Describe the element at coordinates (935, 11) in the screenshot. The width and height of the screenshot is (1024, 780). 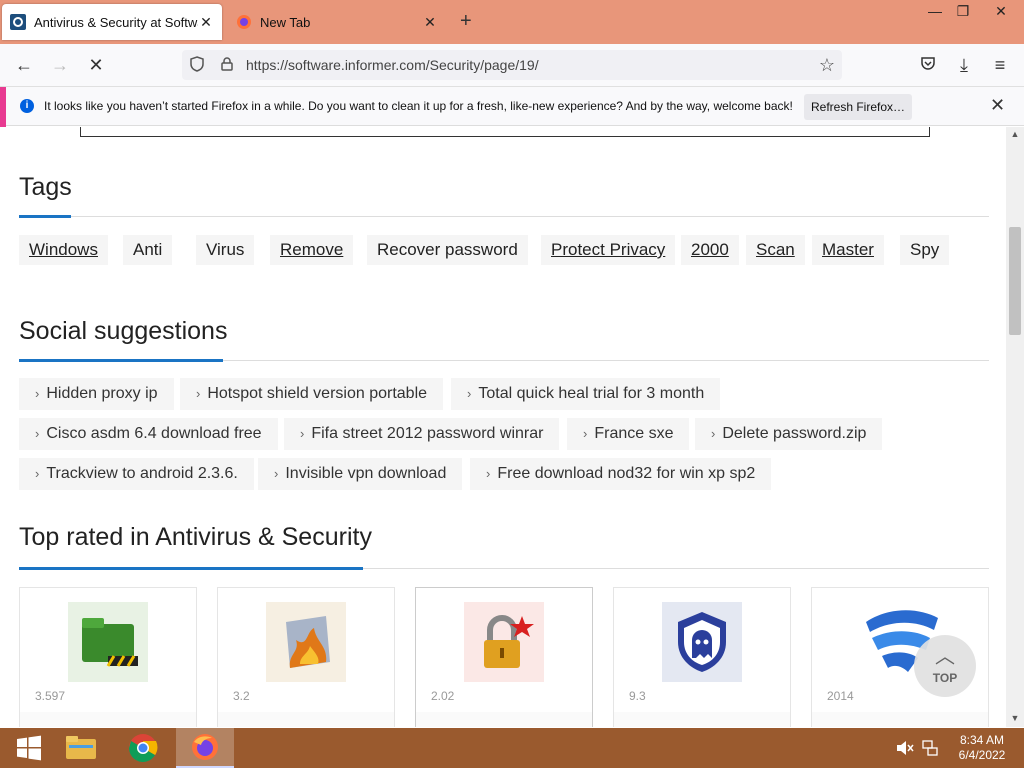
I see `minimize-button: —` at that location.